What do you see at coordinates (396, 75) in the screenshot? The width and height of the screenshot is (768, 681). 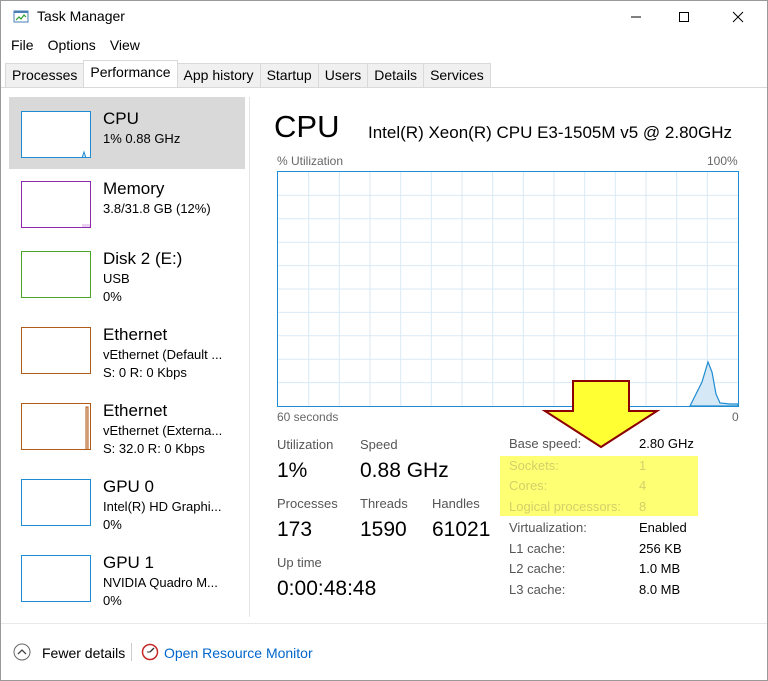 I see `tab-details: Details` at bounding box center [396, 75].